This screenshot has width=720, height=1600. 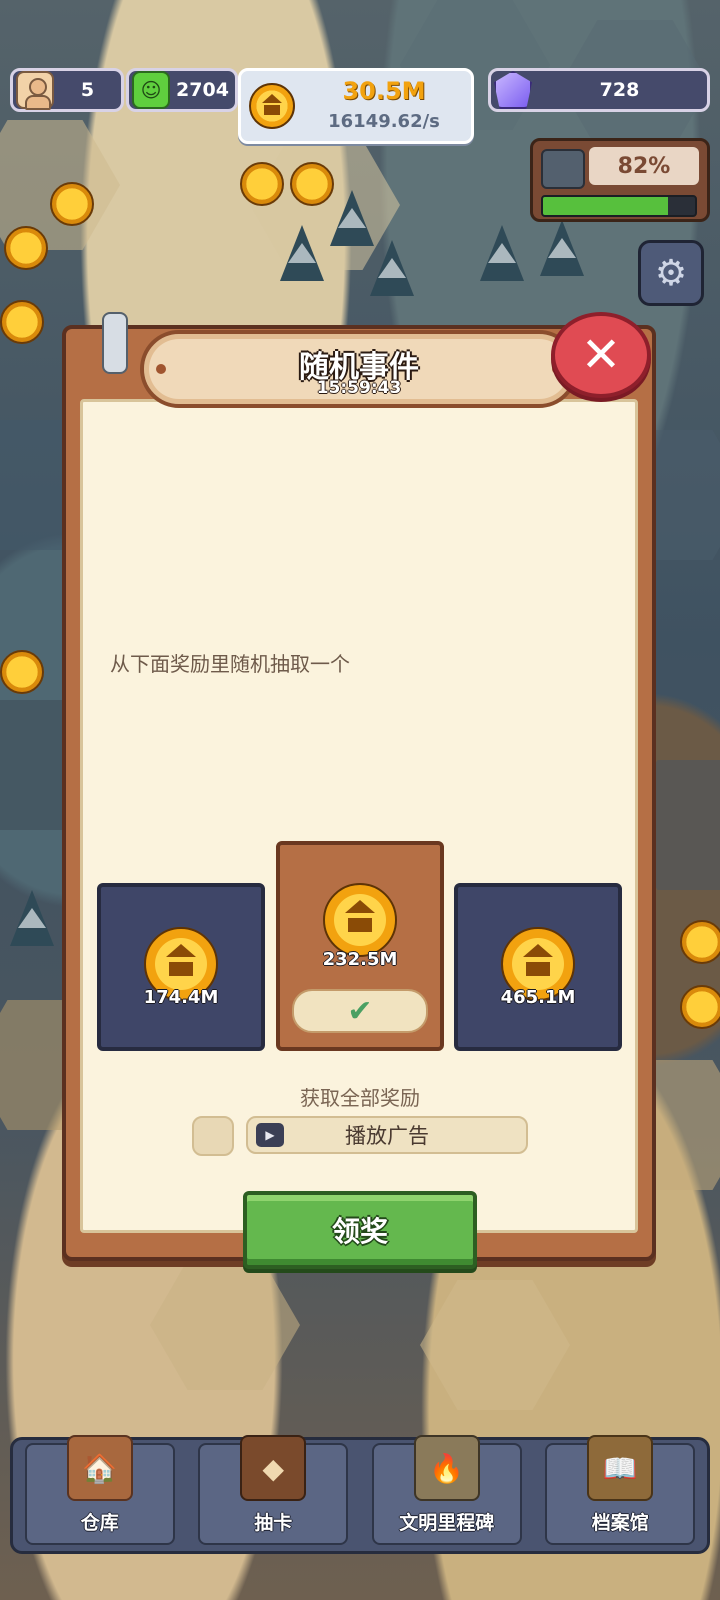 I want to click on nav-item-milestone: 🔥 文明里程碑, so click(x=446, y=1490).